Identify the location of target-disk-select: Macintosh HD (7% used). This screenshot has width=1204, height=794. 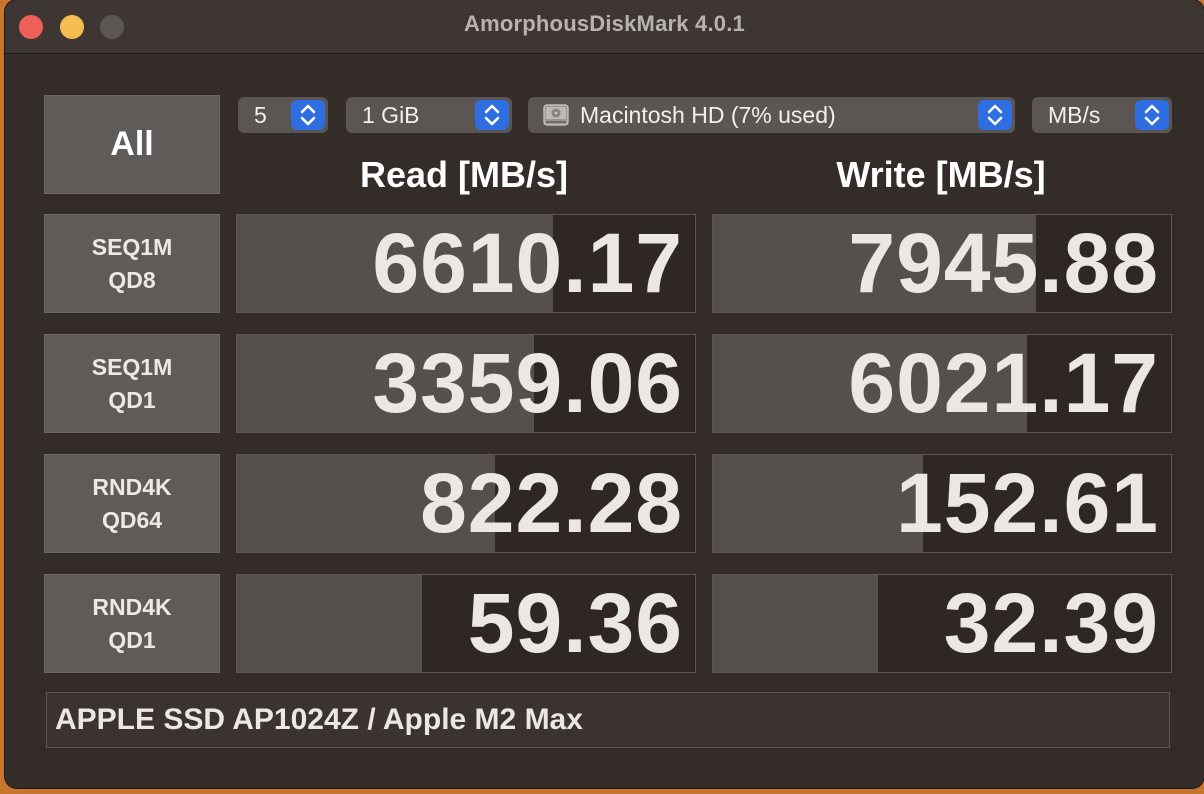
(771, 115).